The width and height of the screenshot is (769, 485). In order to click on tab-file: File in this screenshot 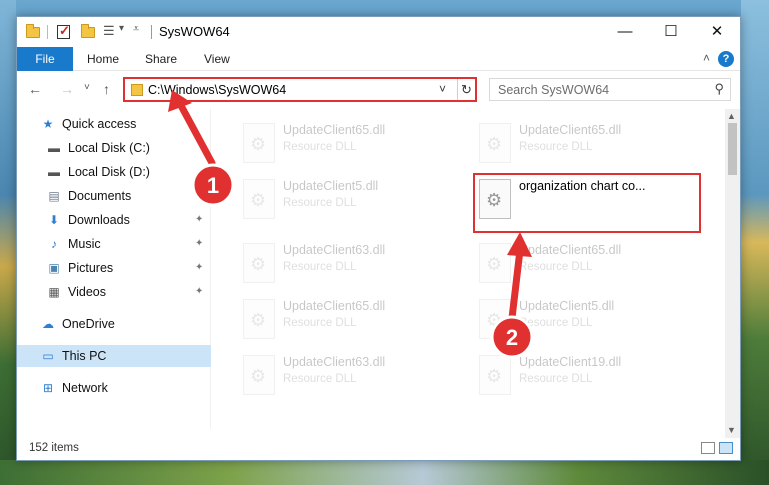, I will do `click(45, 59)`.